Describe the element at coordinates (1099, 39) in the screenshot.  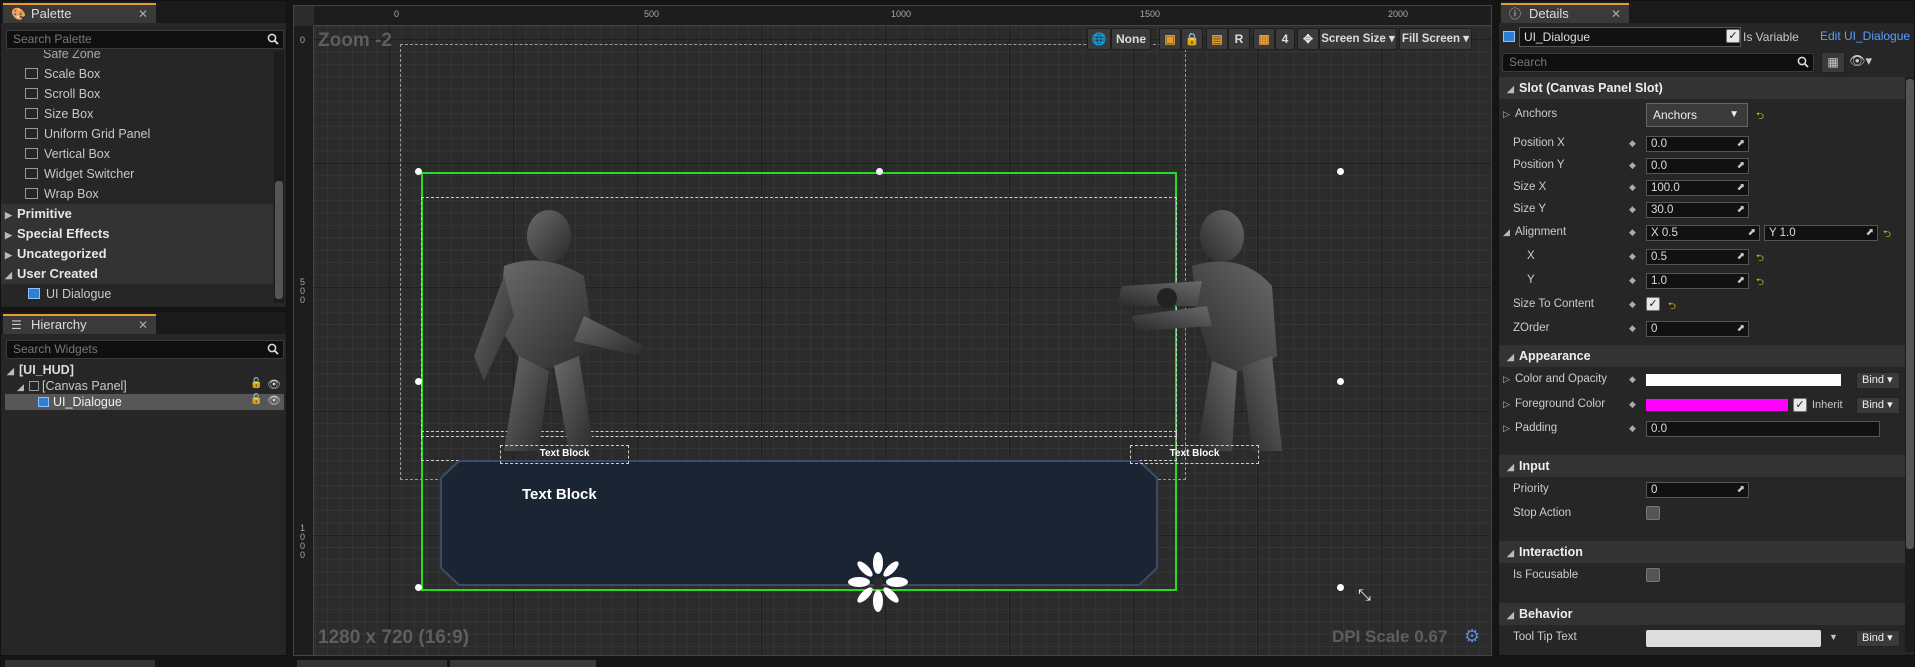
I see `world-icon: 🌐` at that location.